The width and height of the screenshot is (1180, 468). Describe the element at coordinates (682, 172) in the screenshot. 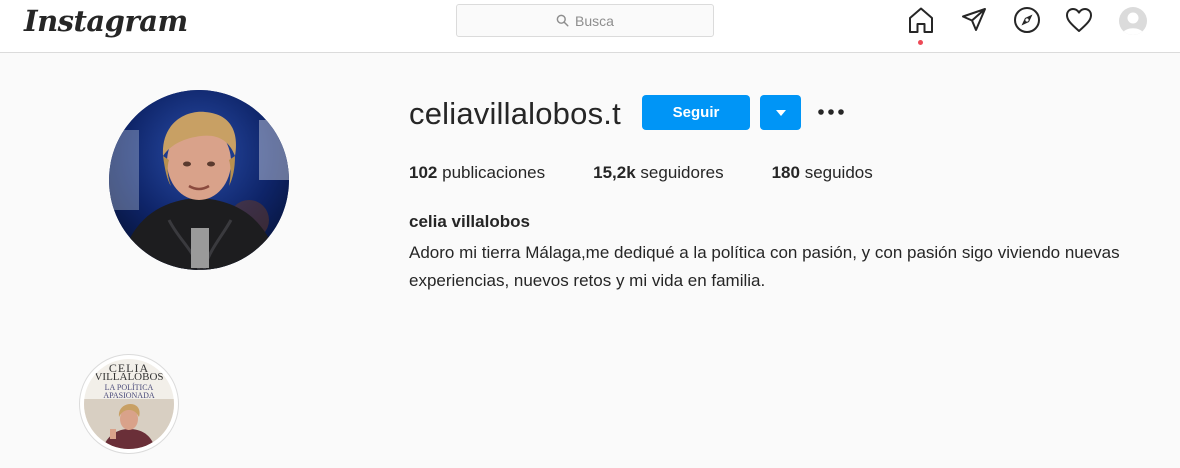

I see `followers-label: seguidores` at that location.